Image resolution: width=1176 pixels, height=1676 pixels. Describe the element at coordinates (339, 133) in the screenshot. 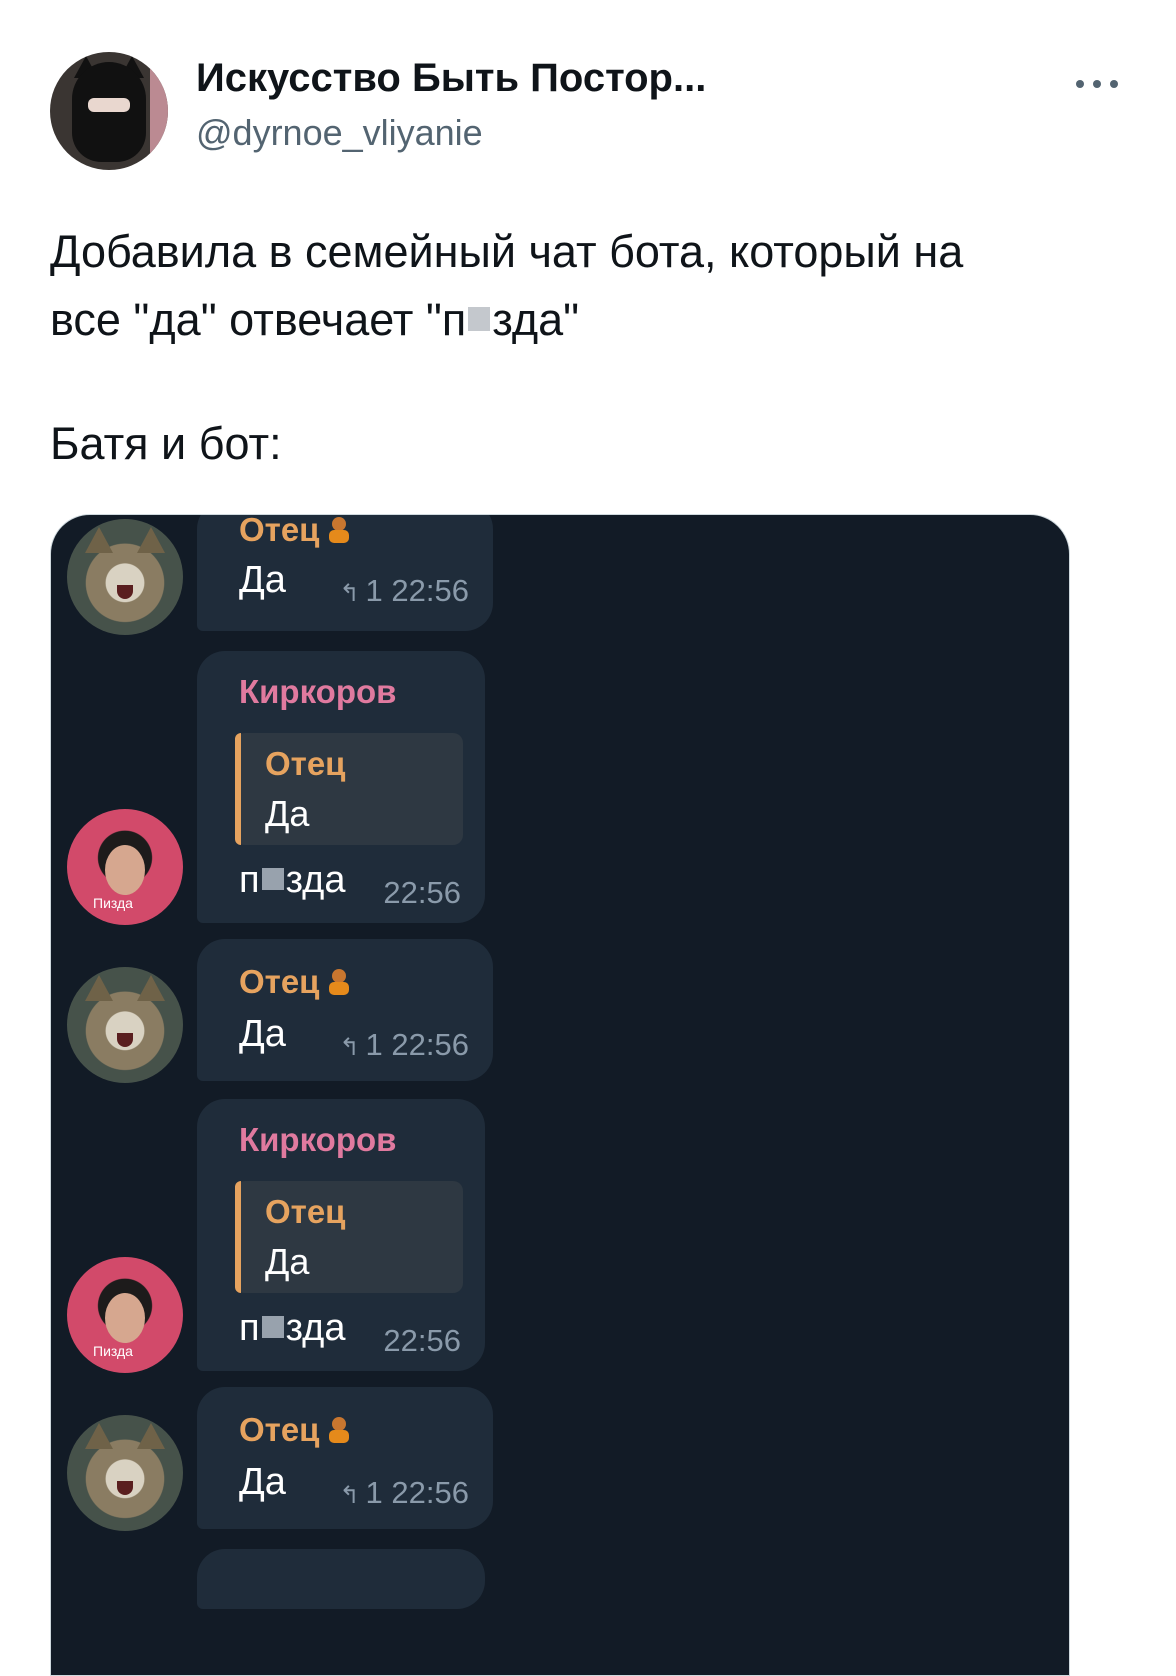

I see `author-handle: @dyrnoe_vliyanie` at that location.